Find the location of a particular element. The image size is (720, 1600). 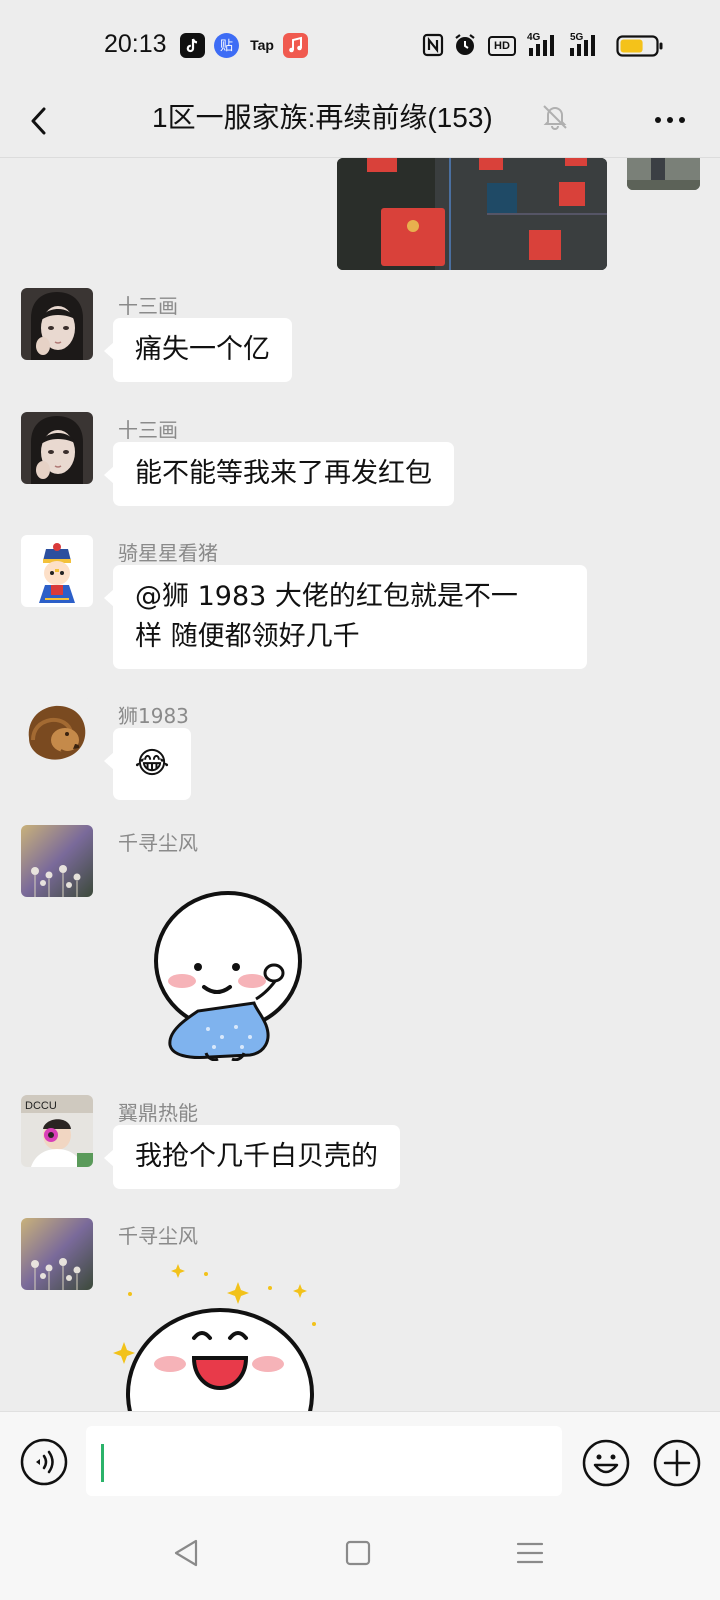

bell-off-icon is located at coordinates (555, 117).